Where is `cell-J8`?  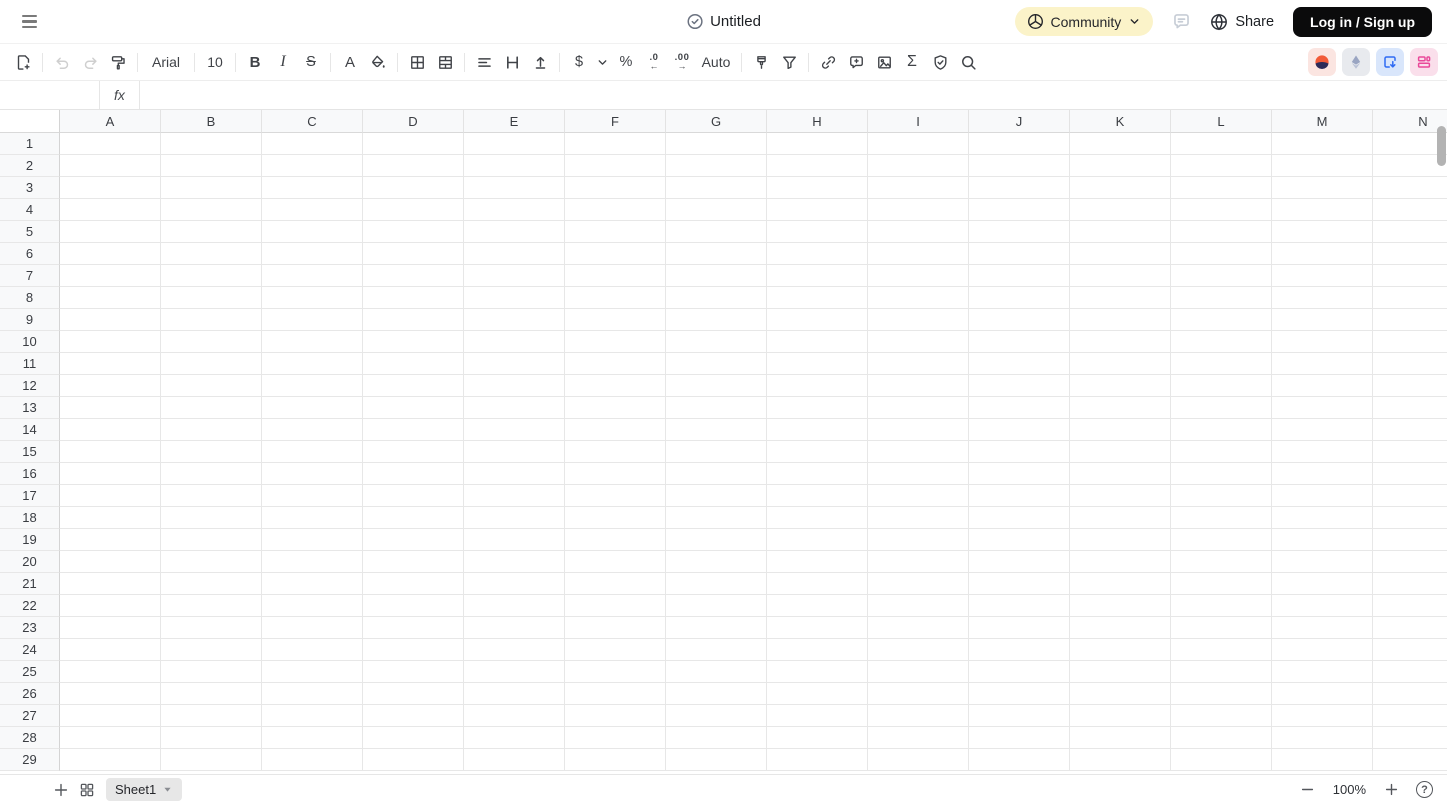
cell-J8 is located at coordinates (1019, 298).